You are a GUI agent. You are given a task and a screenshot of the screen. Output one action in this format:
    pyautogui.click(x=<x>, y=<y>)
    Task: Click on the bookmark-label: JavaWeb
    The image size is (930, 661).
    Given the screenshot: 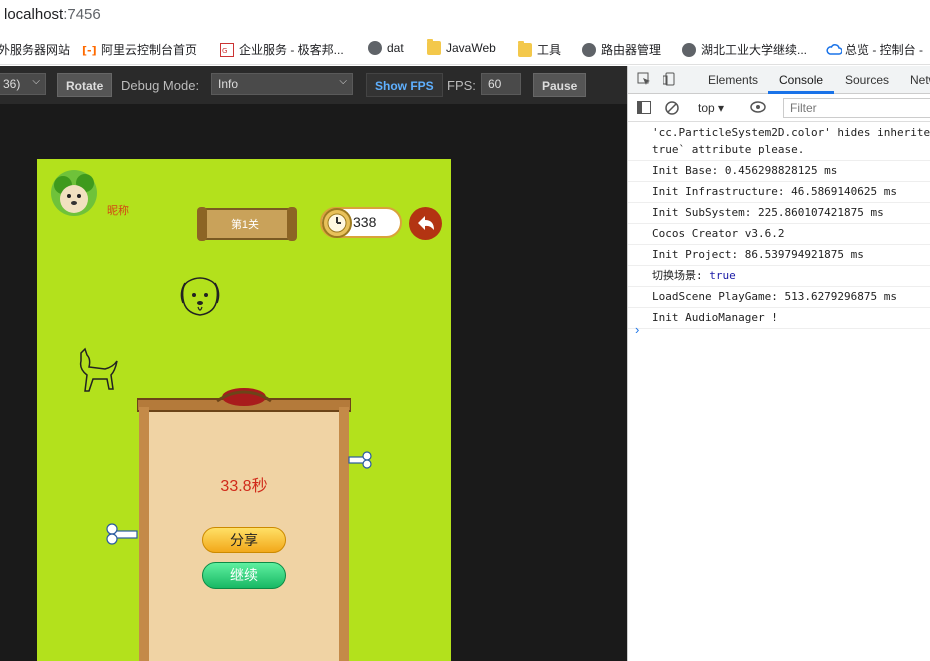 What is the action you would take?
    pyautogui.click(x=471, y=48)
    